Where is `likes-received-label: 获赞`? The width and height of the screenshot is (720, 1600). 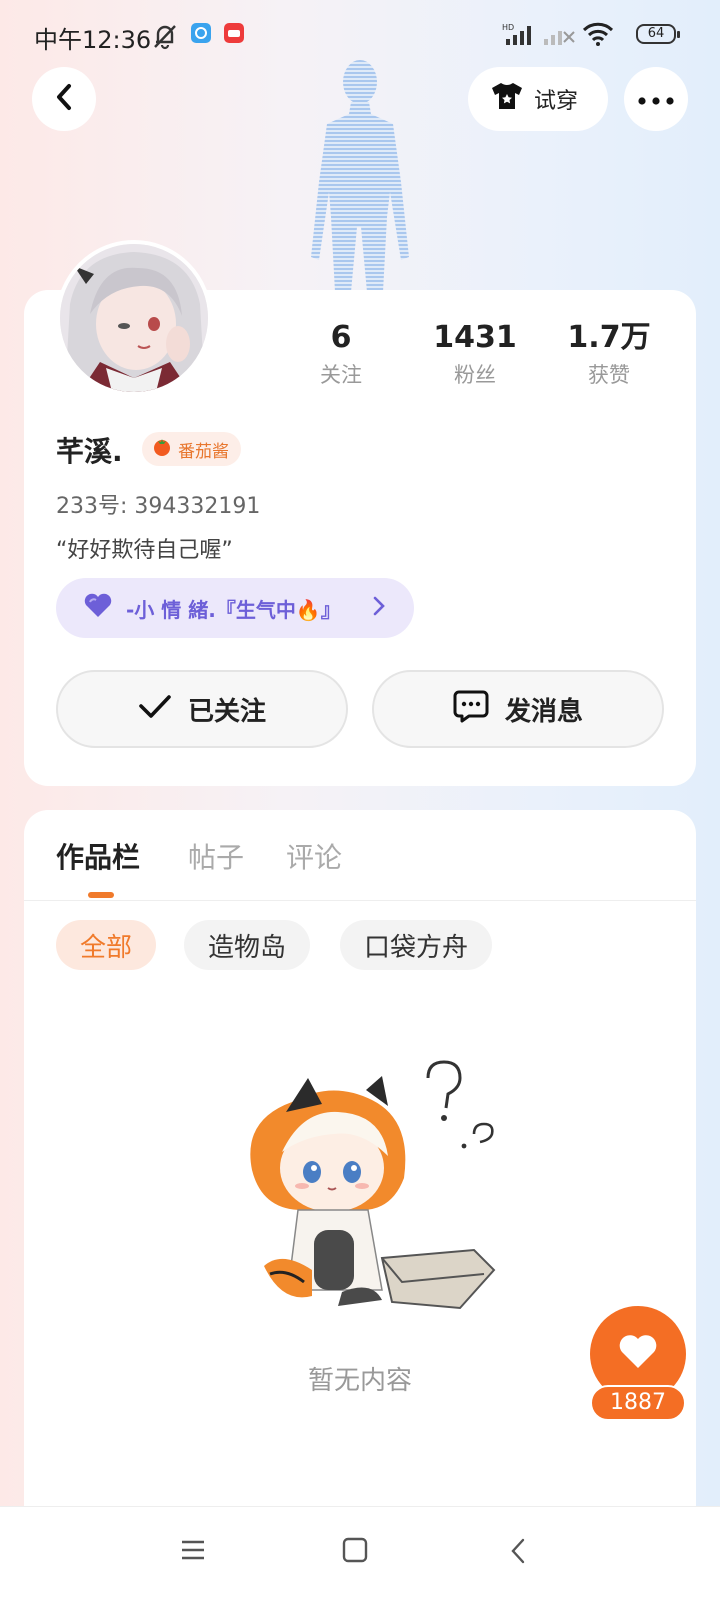
likes-received-label: 获赞 is located at coordinates (609, 375).